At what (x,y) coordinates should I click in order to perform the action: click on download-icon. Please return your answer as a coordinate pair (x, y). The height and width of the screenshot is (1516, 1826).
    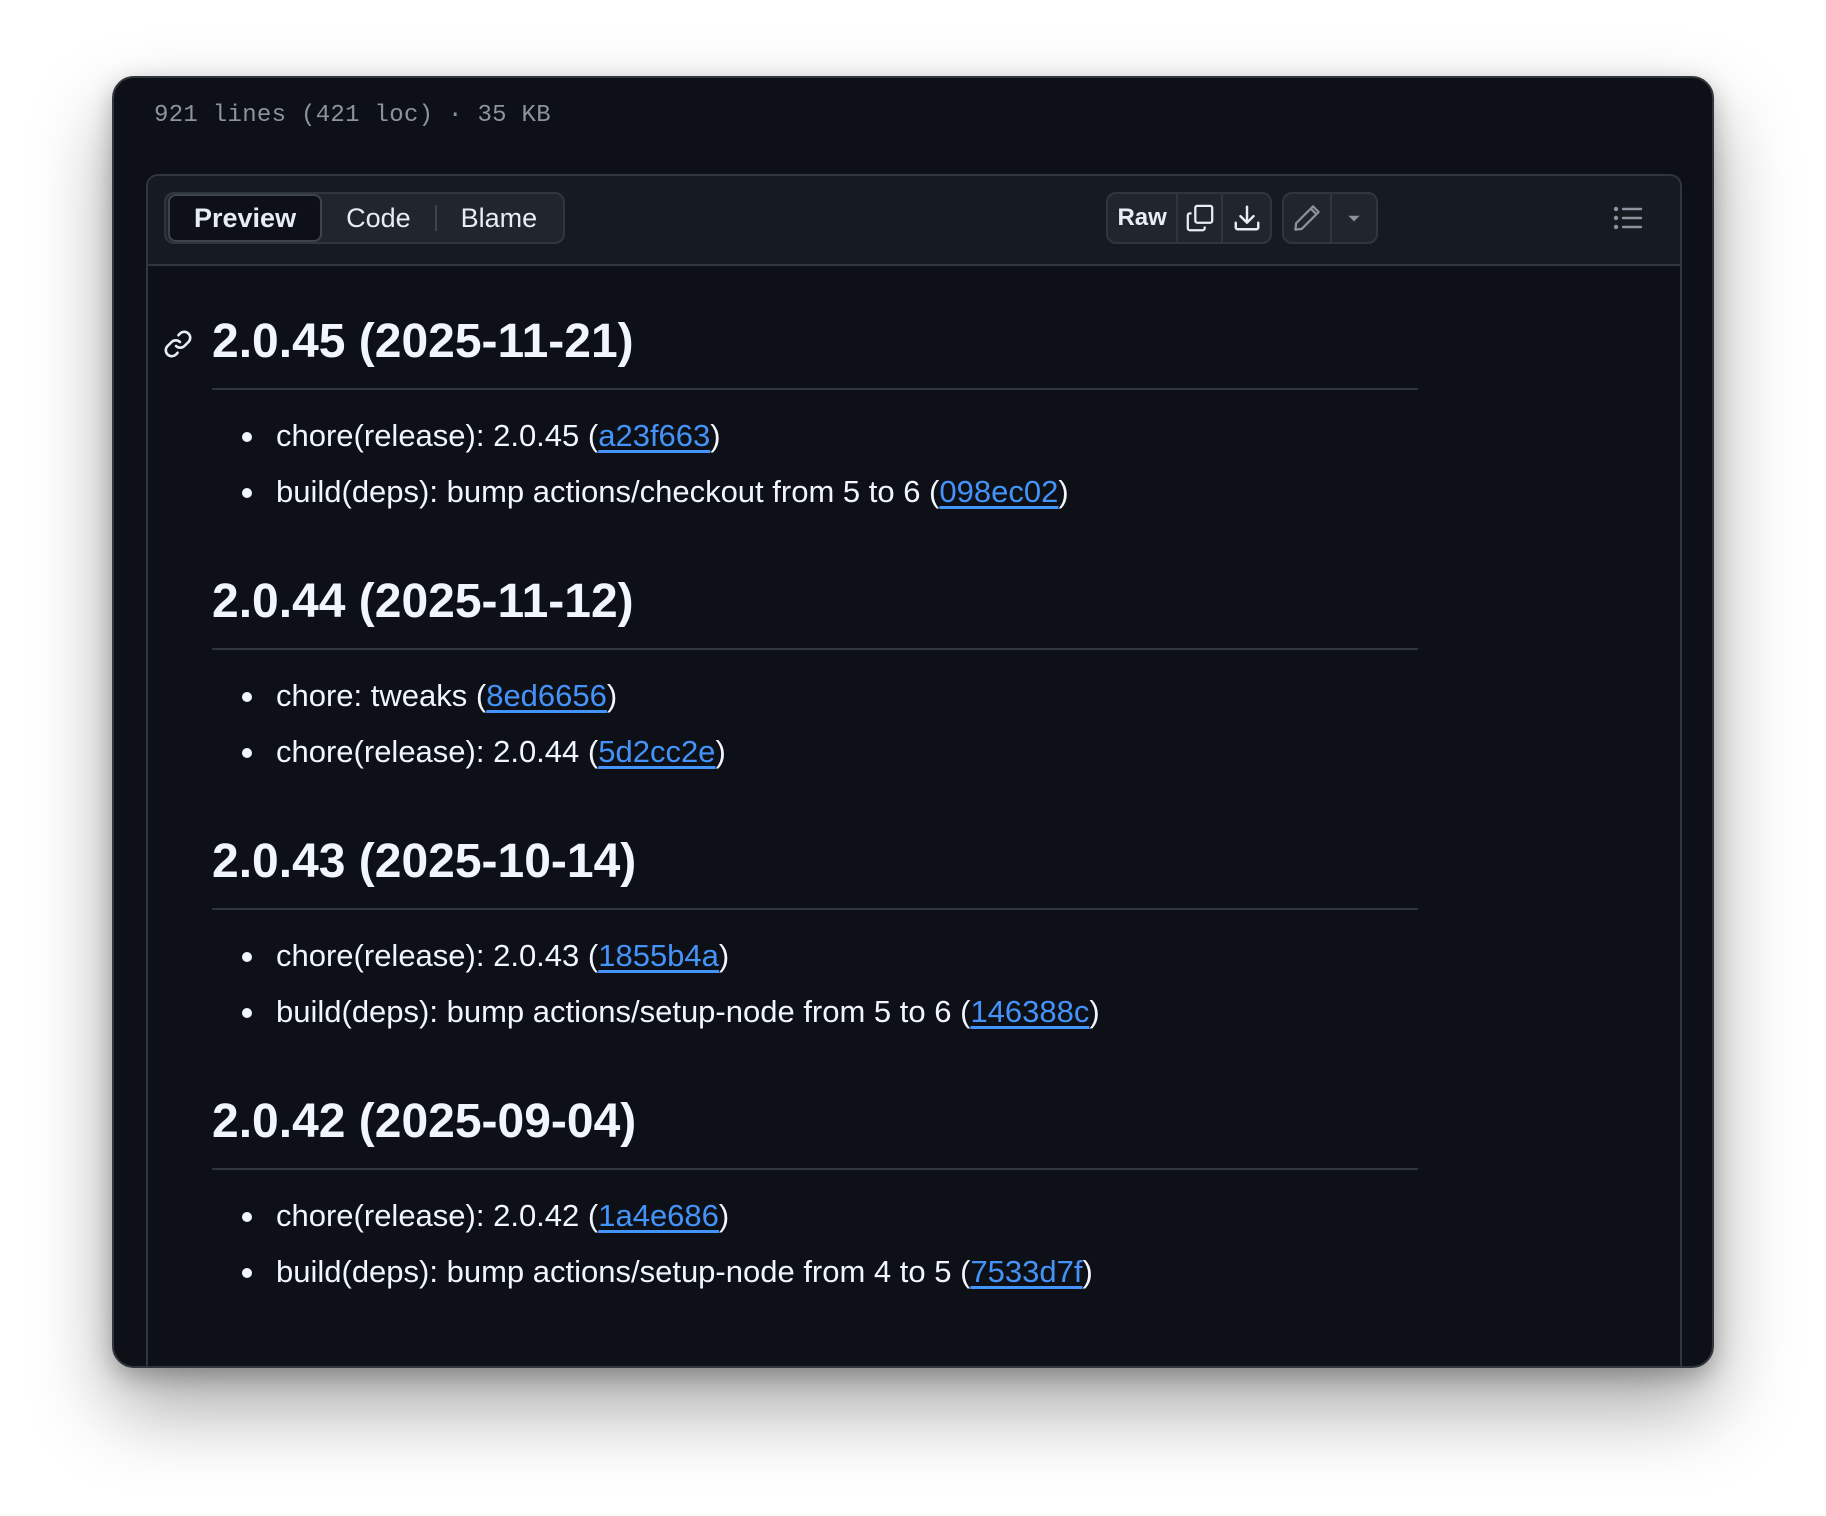
    Looking at the image, I should click on (1247, 218).